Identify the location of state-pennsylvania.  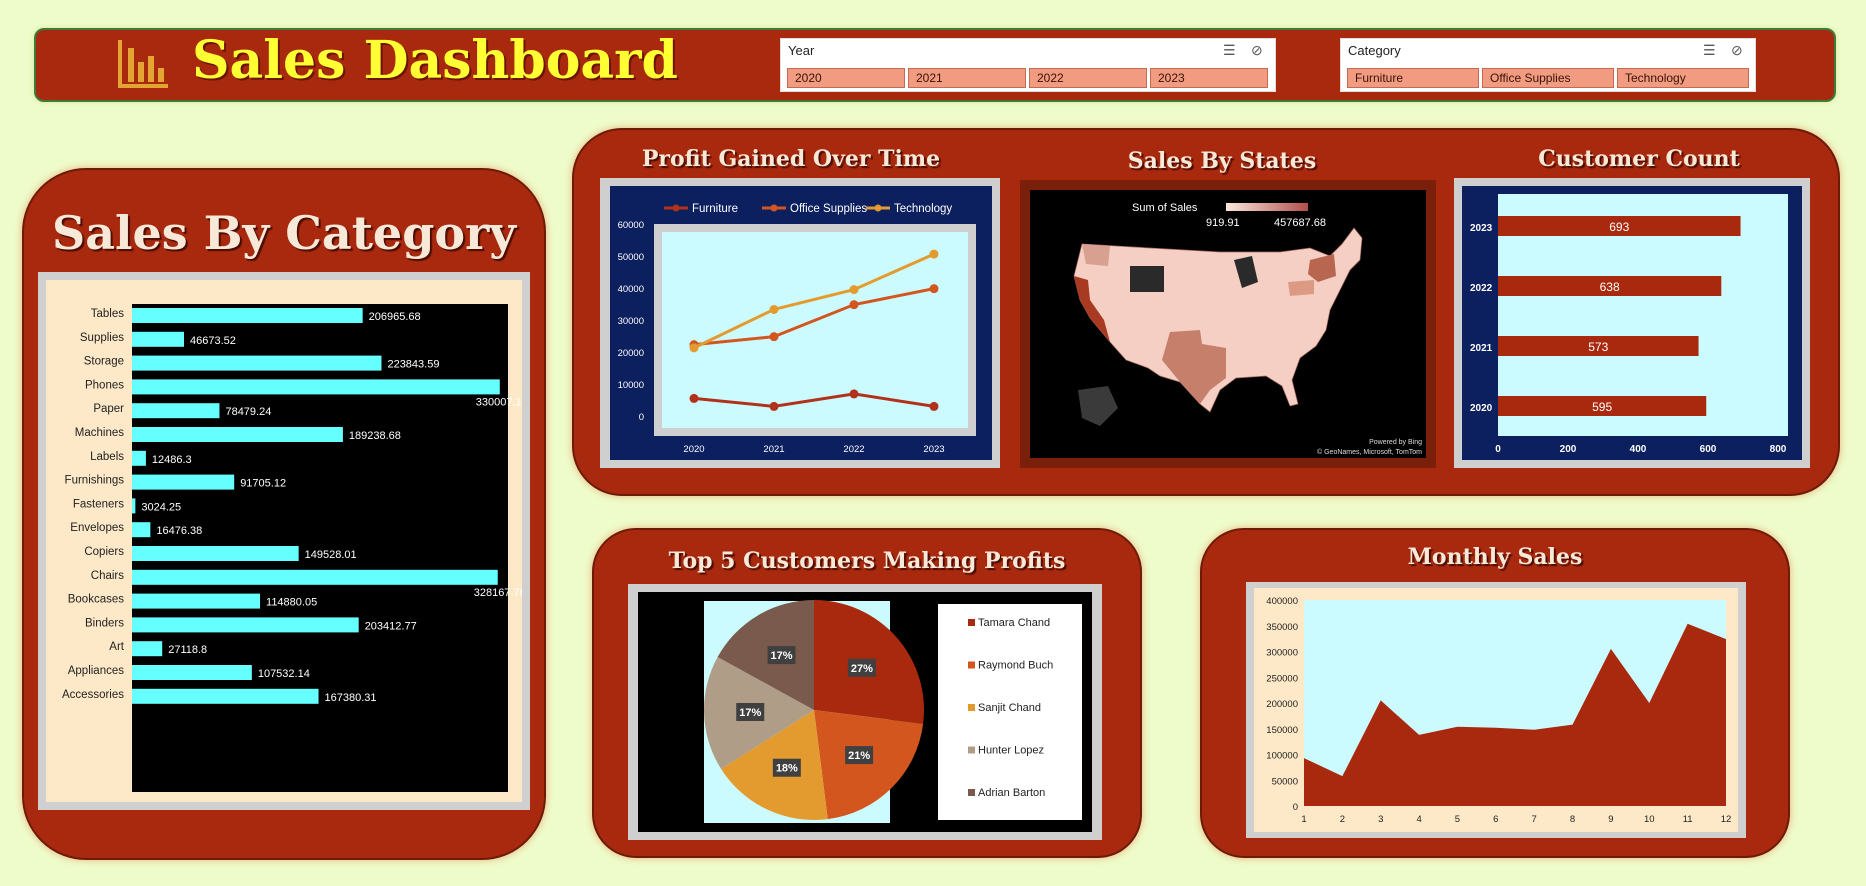
(1301, 288).